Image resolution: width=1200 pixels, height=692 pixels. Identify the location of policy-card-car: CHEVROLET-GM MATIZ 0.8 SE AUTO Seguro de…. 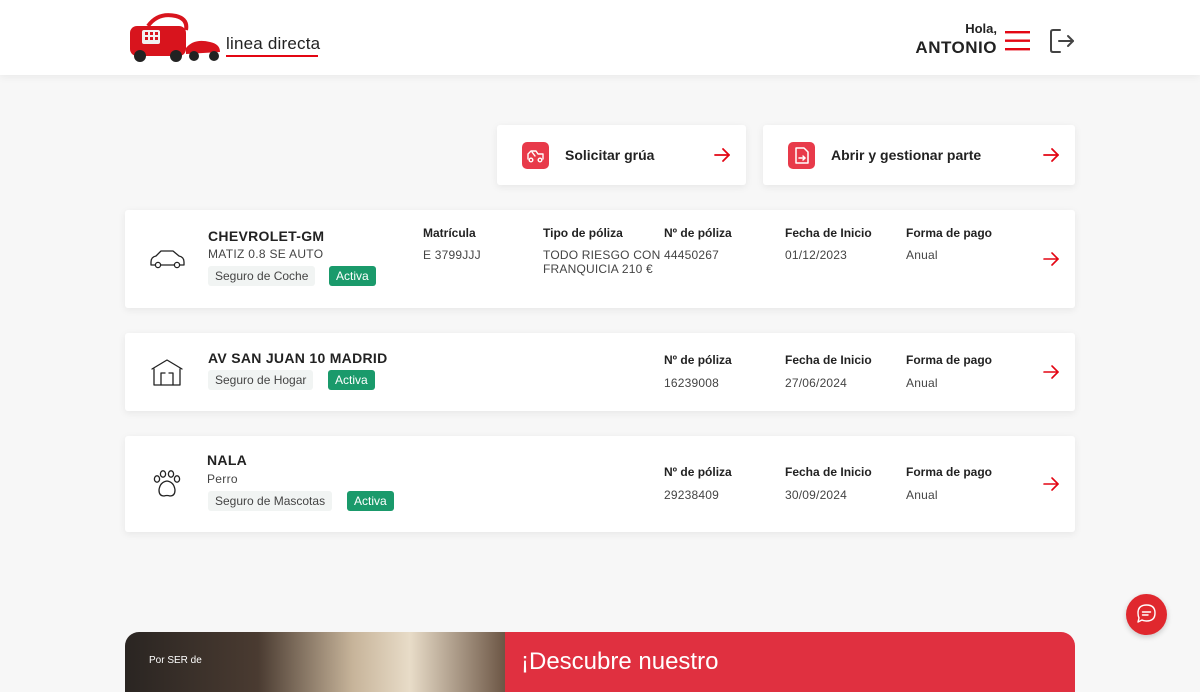
(600, 259).